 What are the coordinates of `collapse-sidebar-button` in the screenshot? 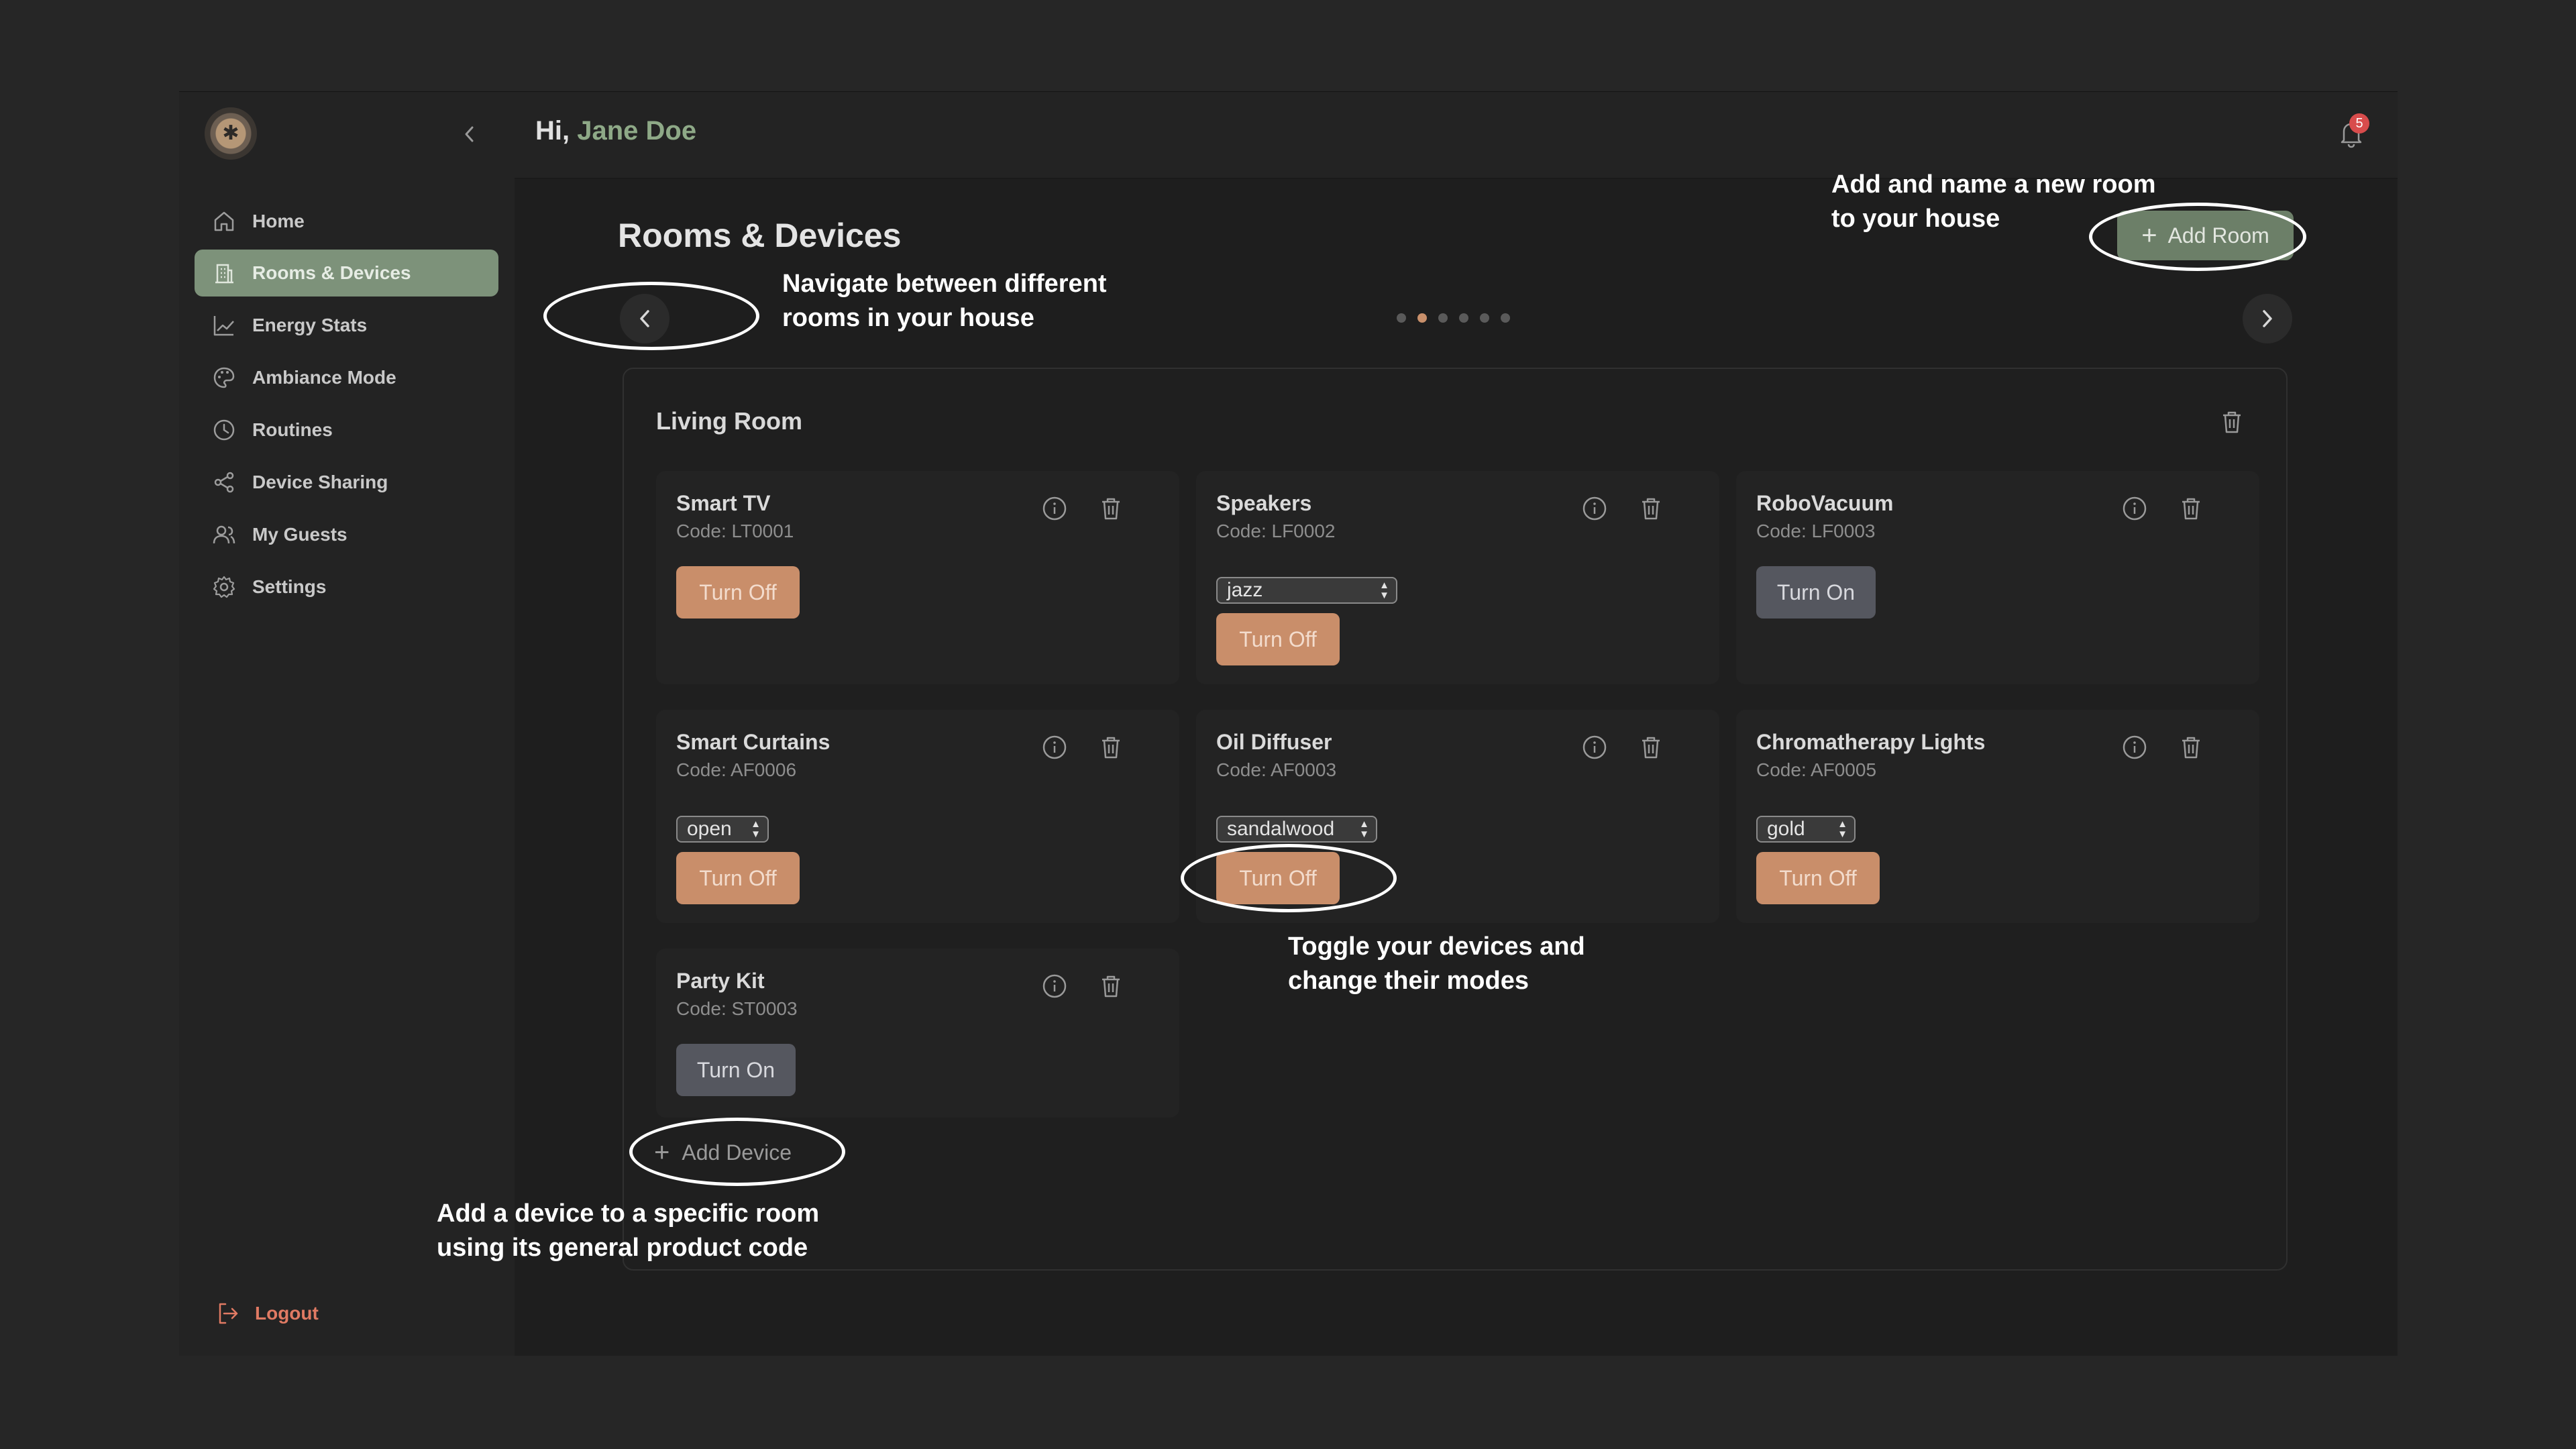 It's located at (469, 134).